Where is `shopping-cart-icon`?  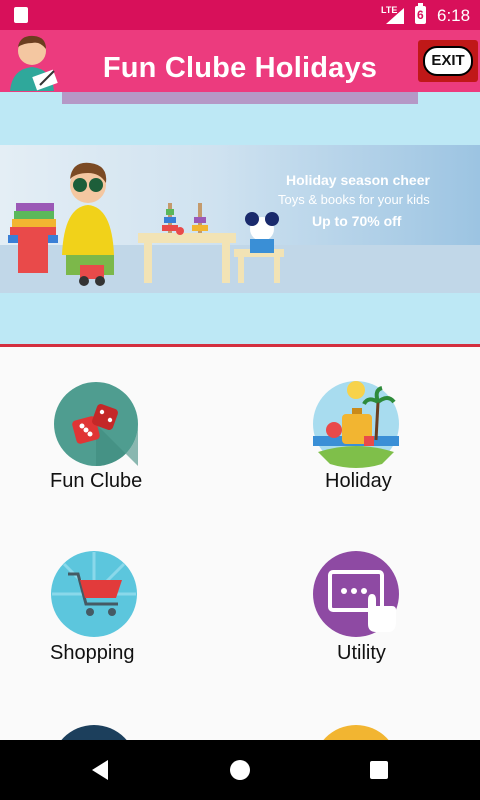 shopping-cart-icon is located at coordinates (94, 594).